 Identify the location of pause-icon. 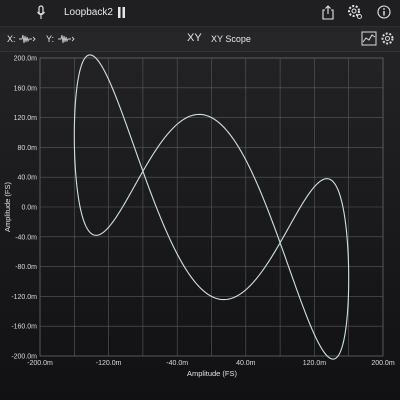
(121, 13).